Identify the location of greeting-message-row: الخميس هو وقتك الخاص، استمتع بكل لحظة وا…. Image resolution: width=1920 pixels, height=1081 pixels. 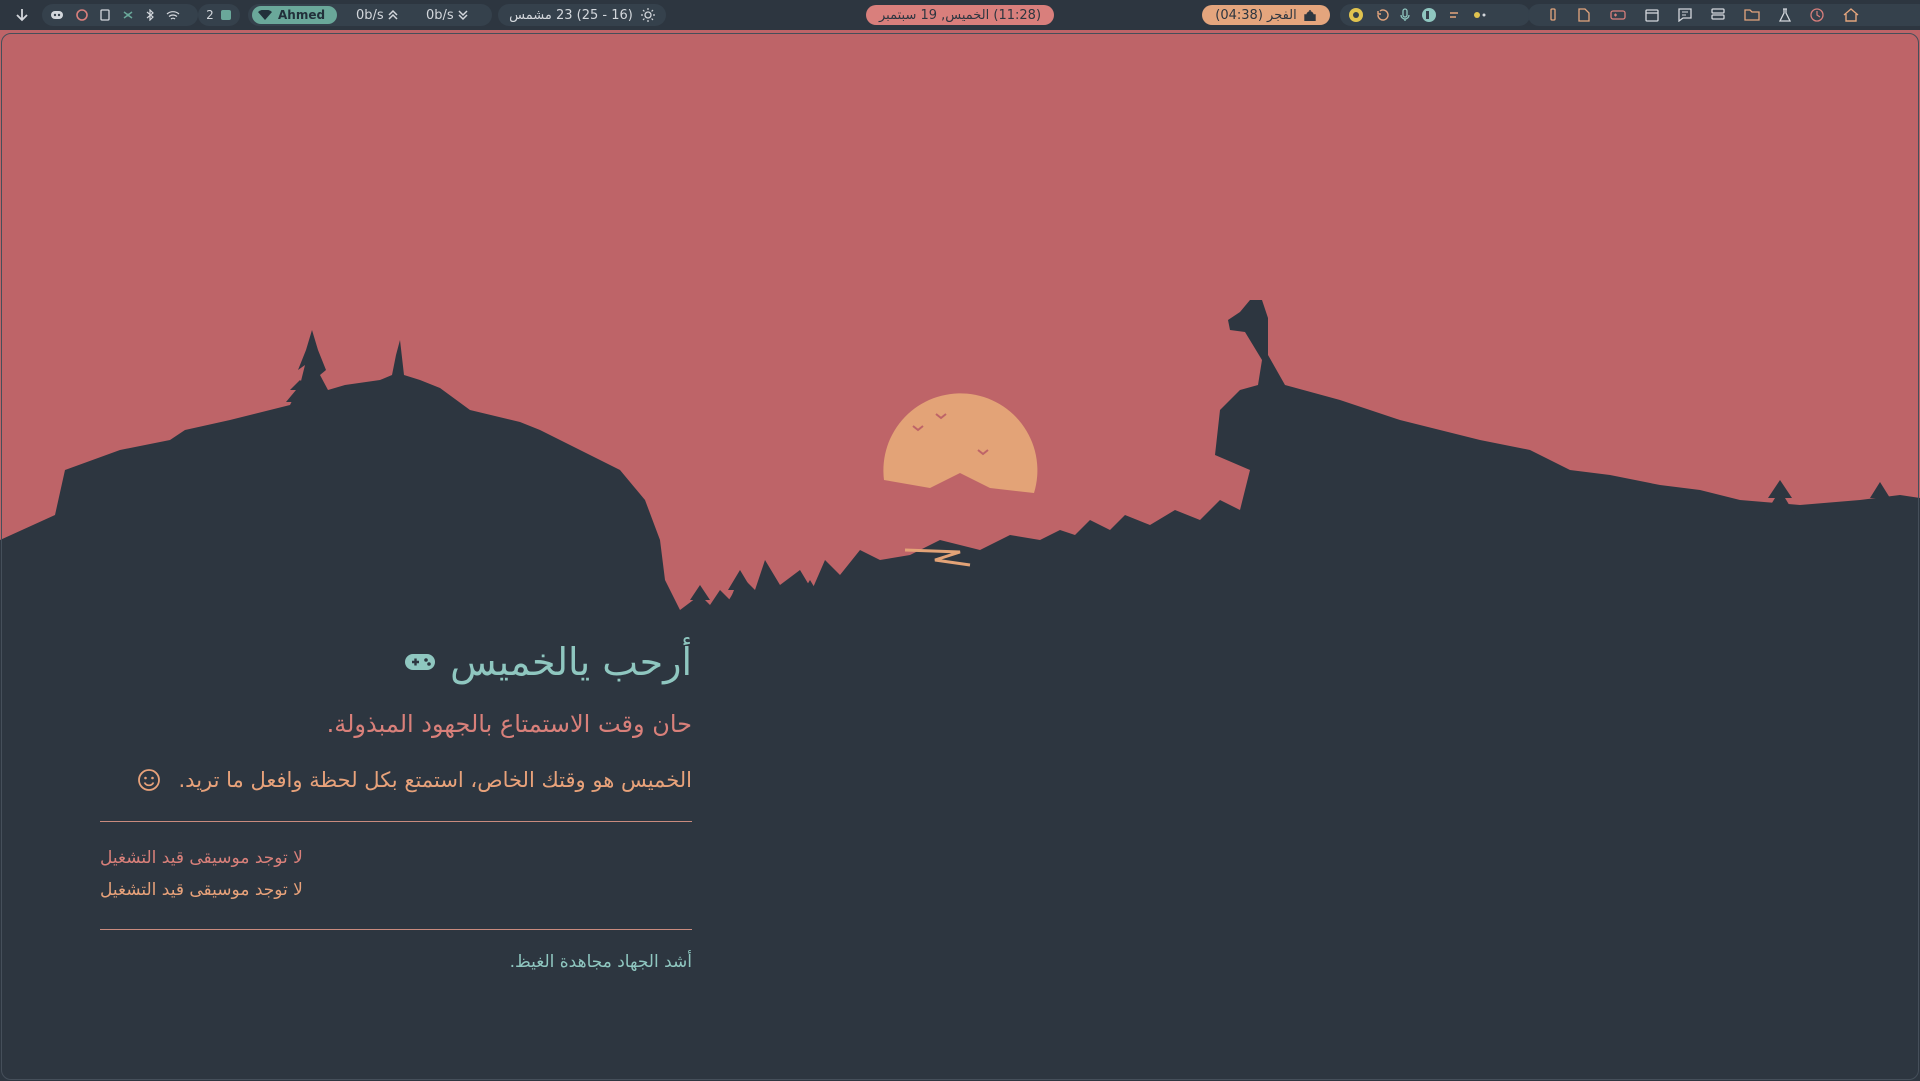
(415, 780).